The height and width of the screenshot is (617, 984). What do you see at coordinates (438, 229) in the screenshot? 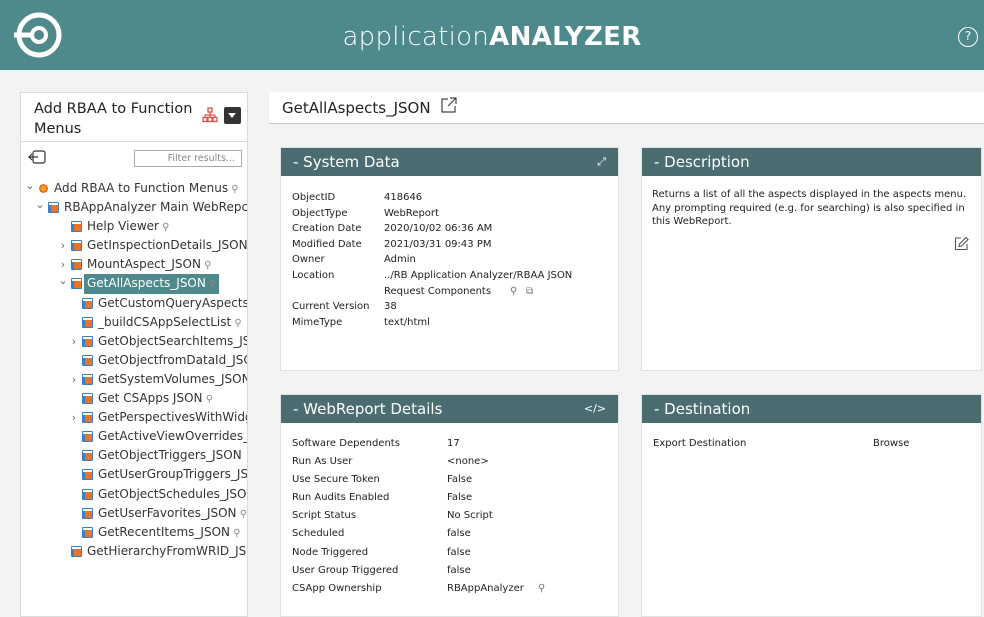
I see `property-value: 2020/10/02 06:36 AM` at bounding box center [438, 229].